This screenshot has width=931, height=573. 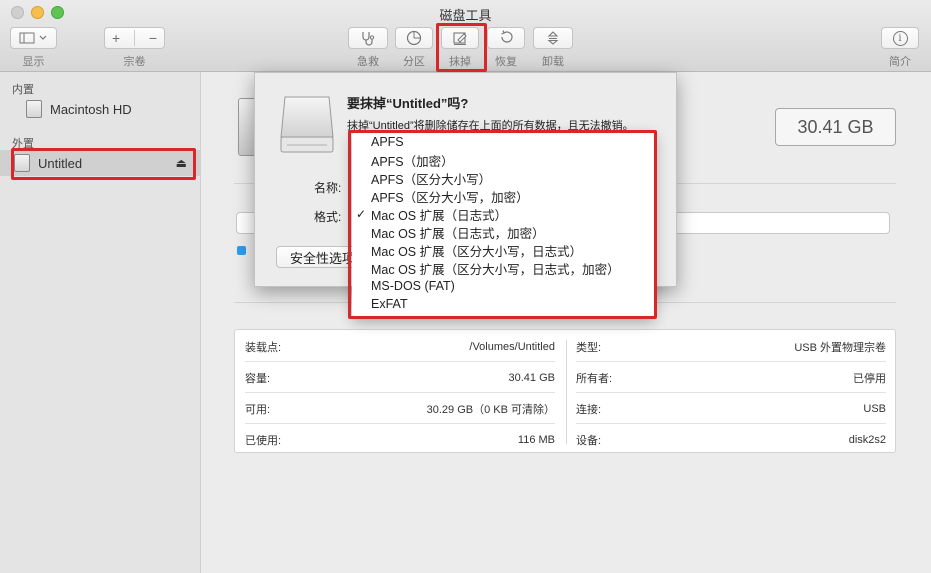 I want to click on format-option: Mac OS 扩展（区分大小写，日志式，加密）, so click(x=503, y=268).